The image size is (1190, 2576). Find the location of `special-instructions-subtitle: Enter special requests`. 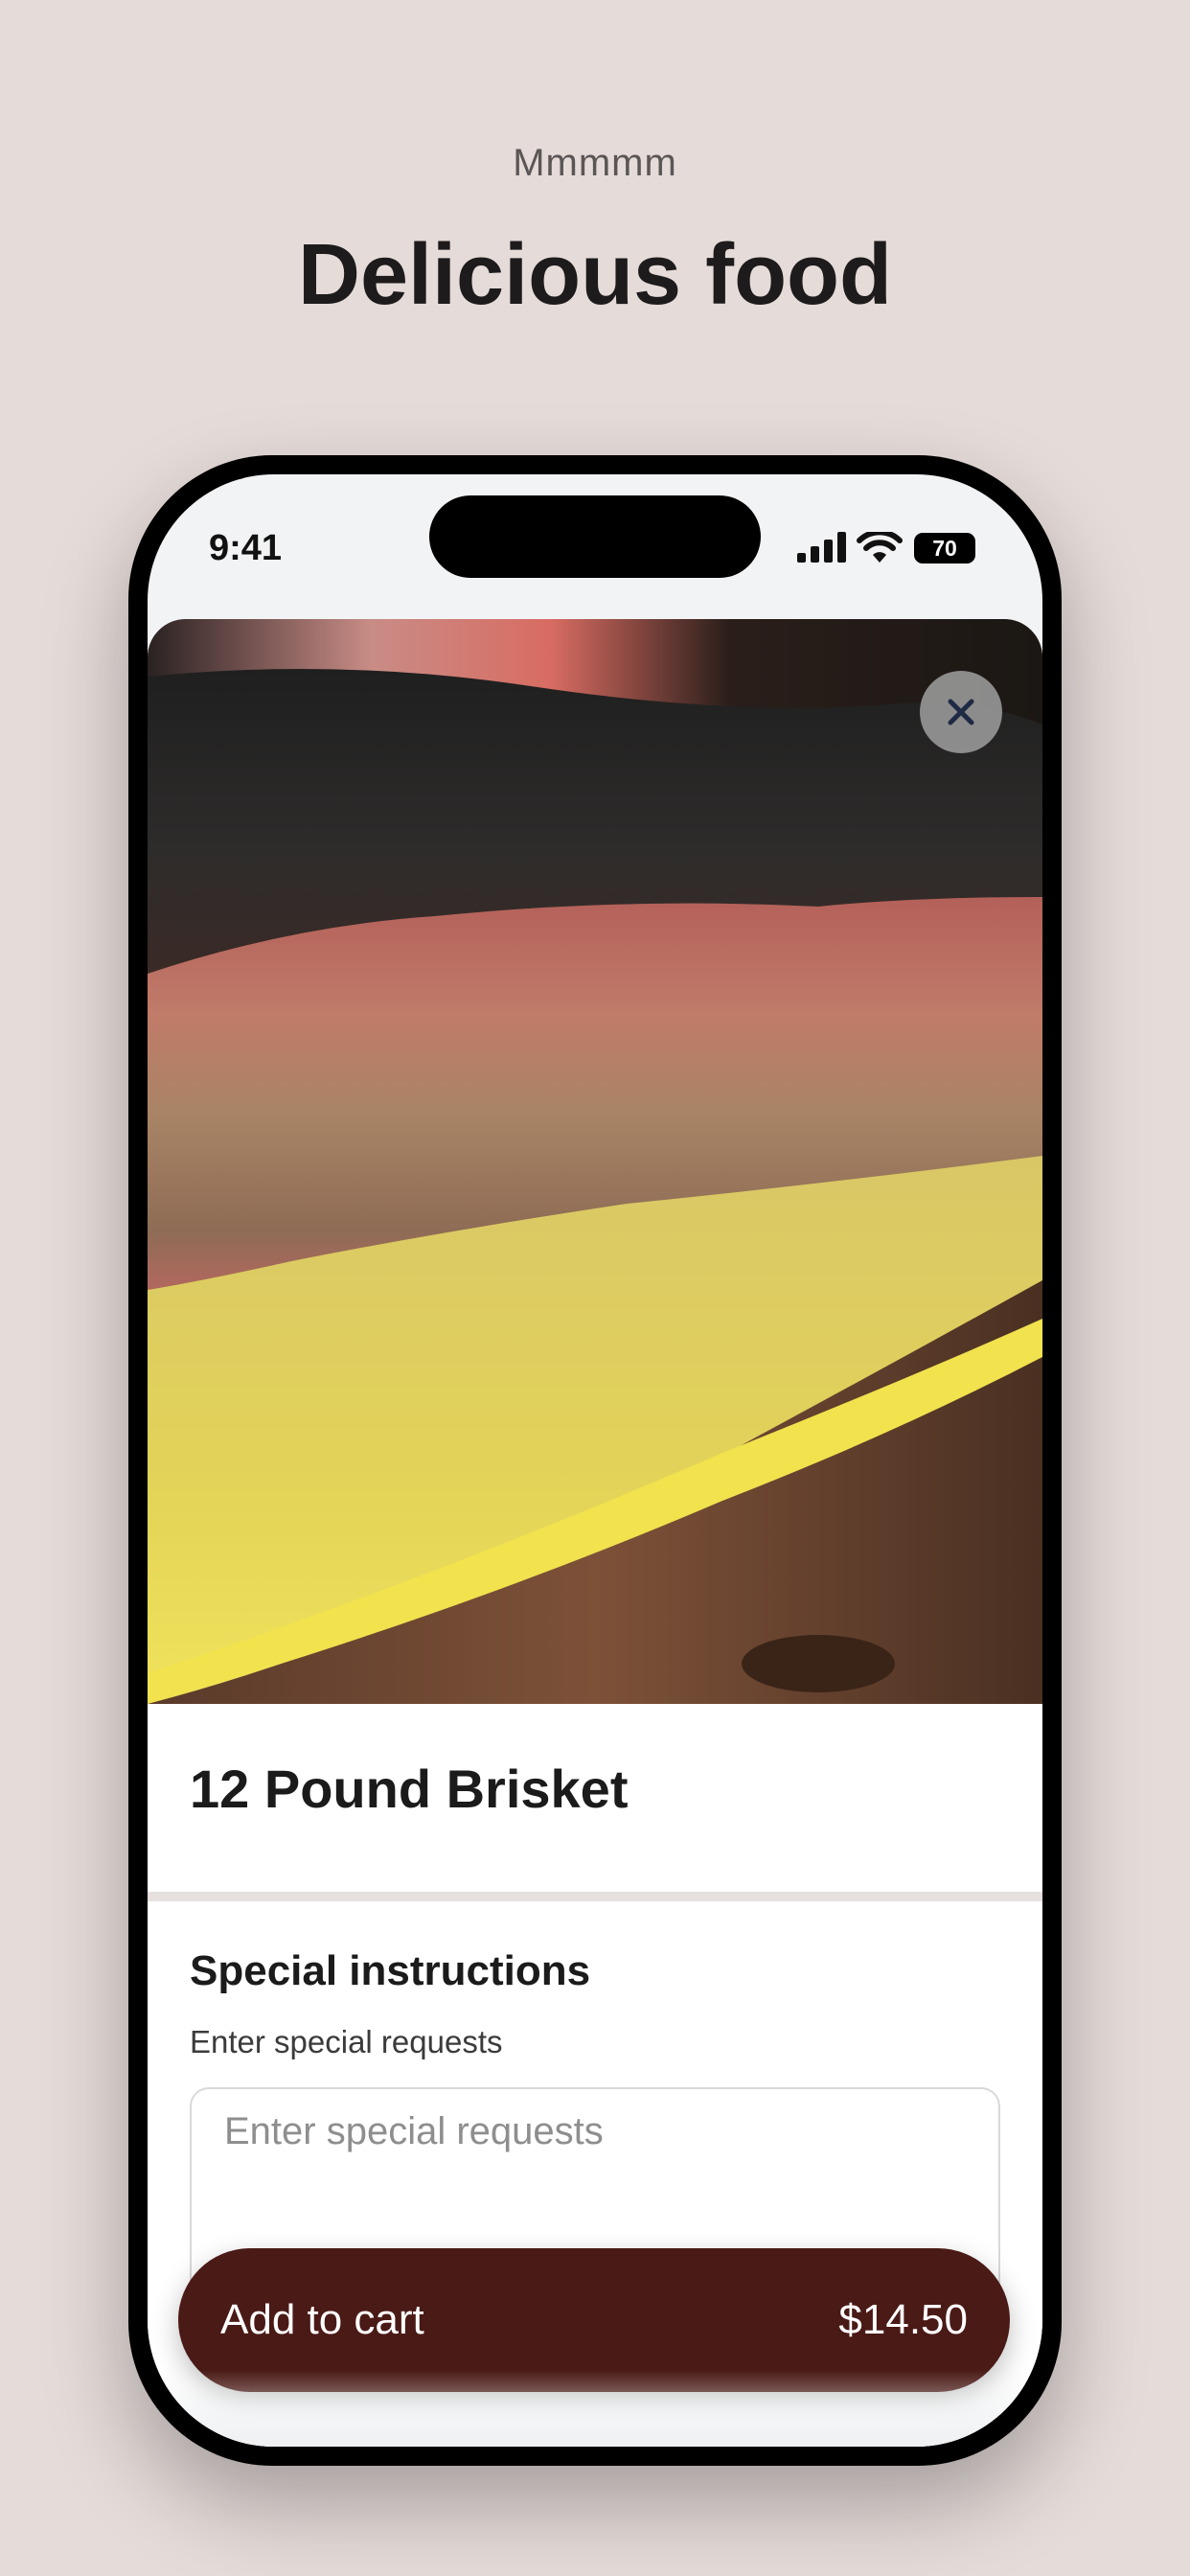

special-instructions-subtitle: Enter special requests is located at coordinates (347, 2042).